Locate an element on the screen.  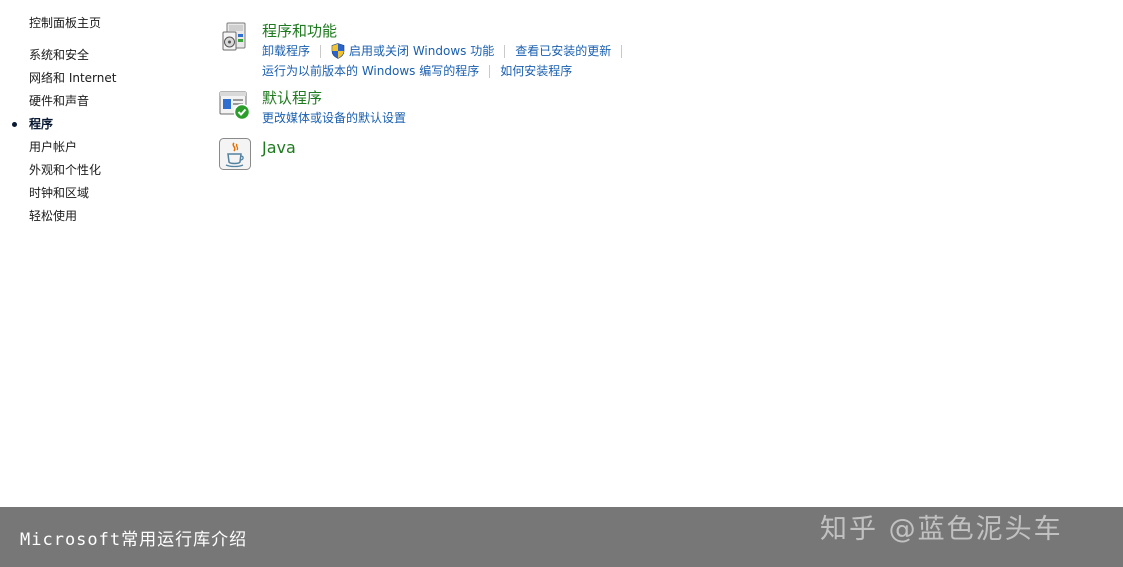
nav-item-label: 外观和个性化 is located at coordinates (65, 170).